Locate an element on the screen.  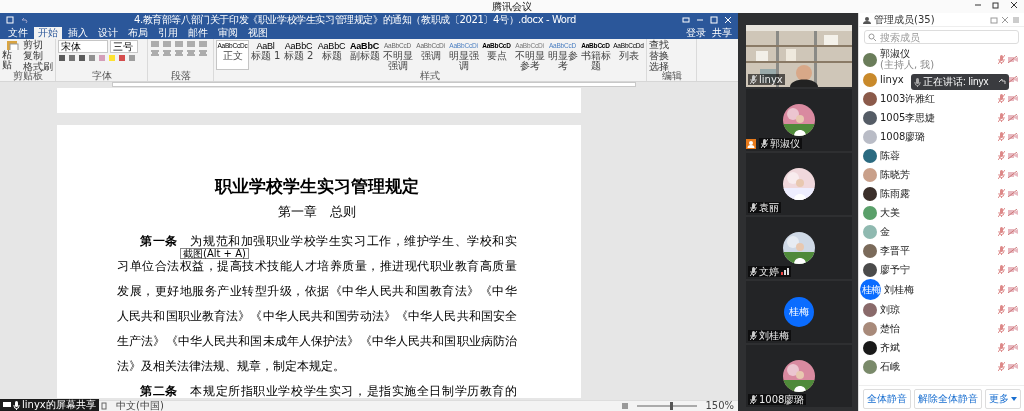
member-name: 廖予宁 is located at coordinates (895, 269).